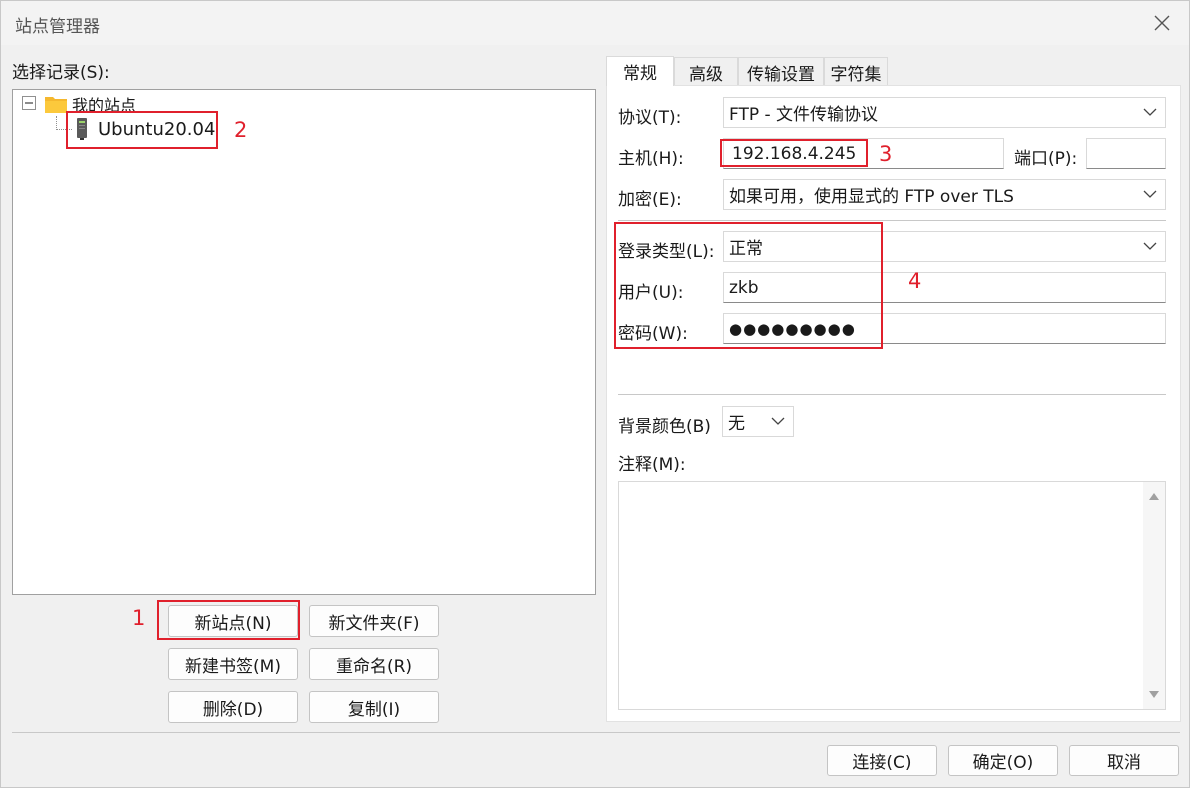 The height and width of the screenshot is (788, 1190). What do you see at coordinates (1124, 760) in the screenshot?
I see `cancel-button: 取消` at bounding box center [1124, 760].